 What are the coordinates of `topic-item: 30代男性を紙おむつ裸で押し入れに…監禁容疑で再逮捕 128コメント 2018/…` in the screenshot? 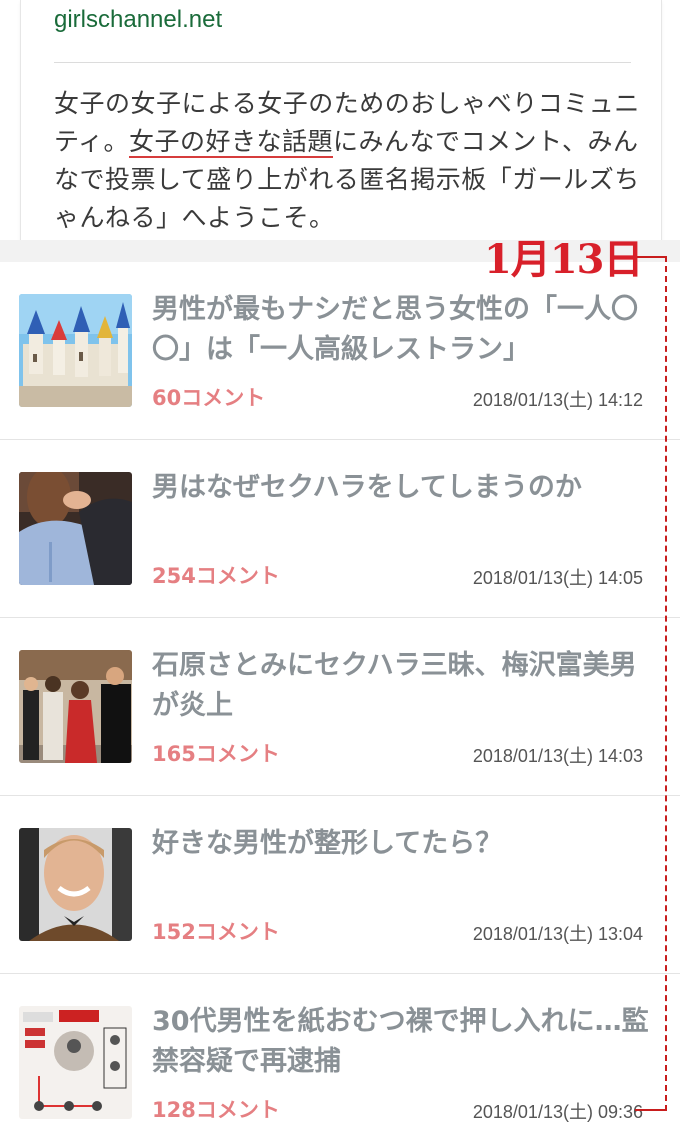 It's located at (340, 1058).